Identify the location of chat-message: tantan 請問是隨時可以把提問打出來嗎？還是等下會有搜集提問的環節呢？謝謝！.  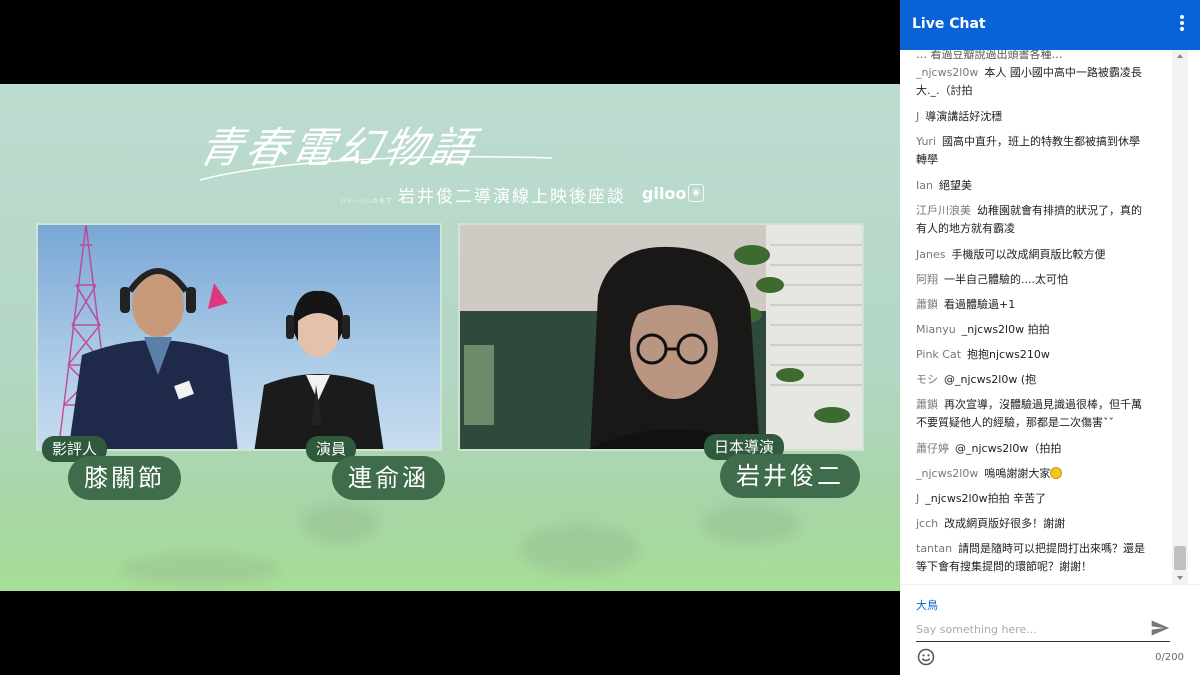
(1032, 558).